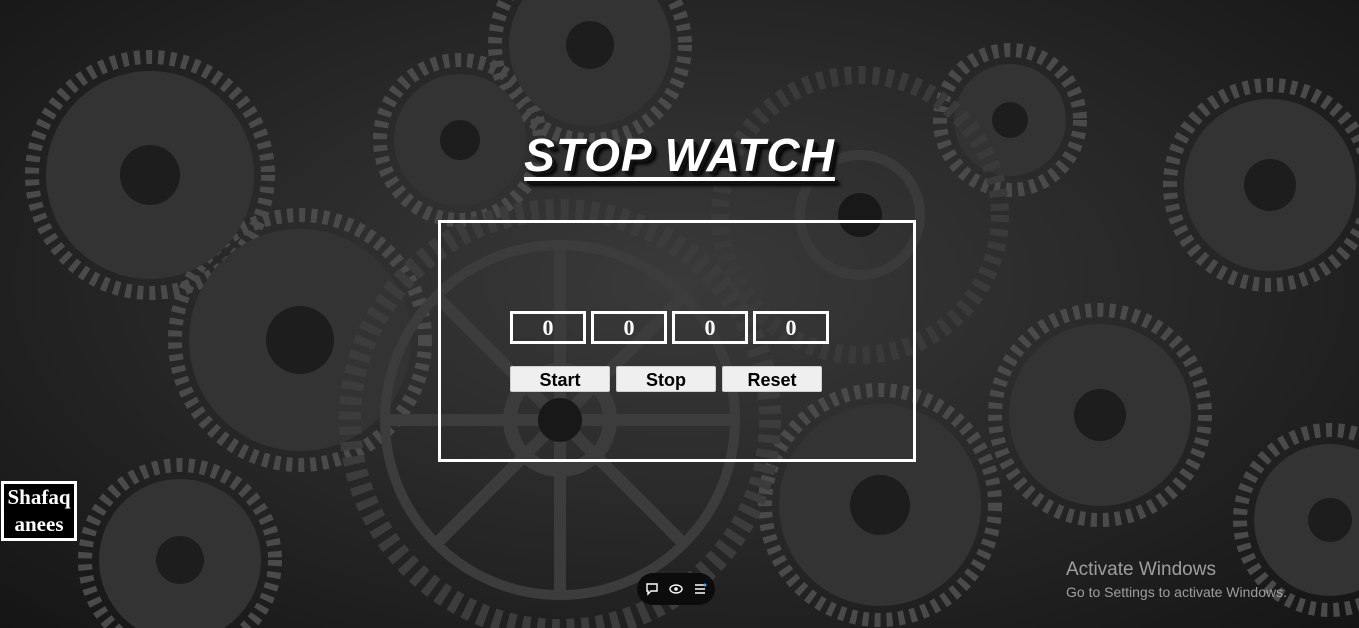 The width and height of the screenshot is (1359, 628). I want to click on stopwatch-panel: 0 0 0 0 Start Stop Reset, so click(677, 341).